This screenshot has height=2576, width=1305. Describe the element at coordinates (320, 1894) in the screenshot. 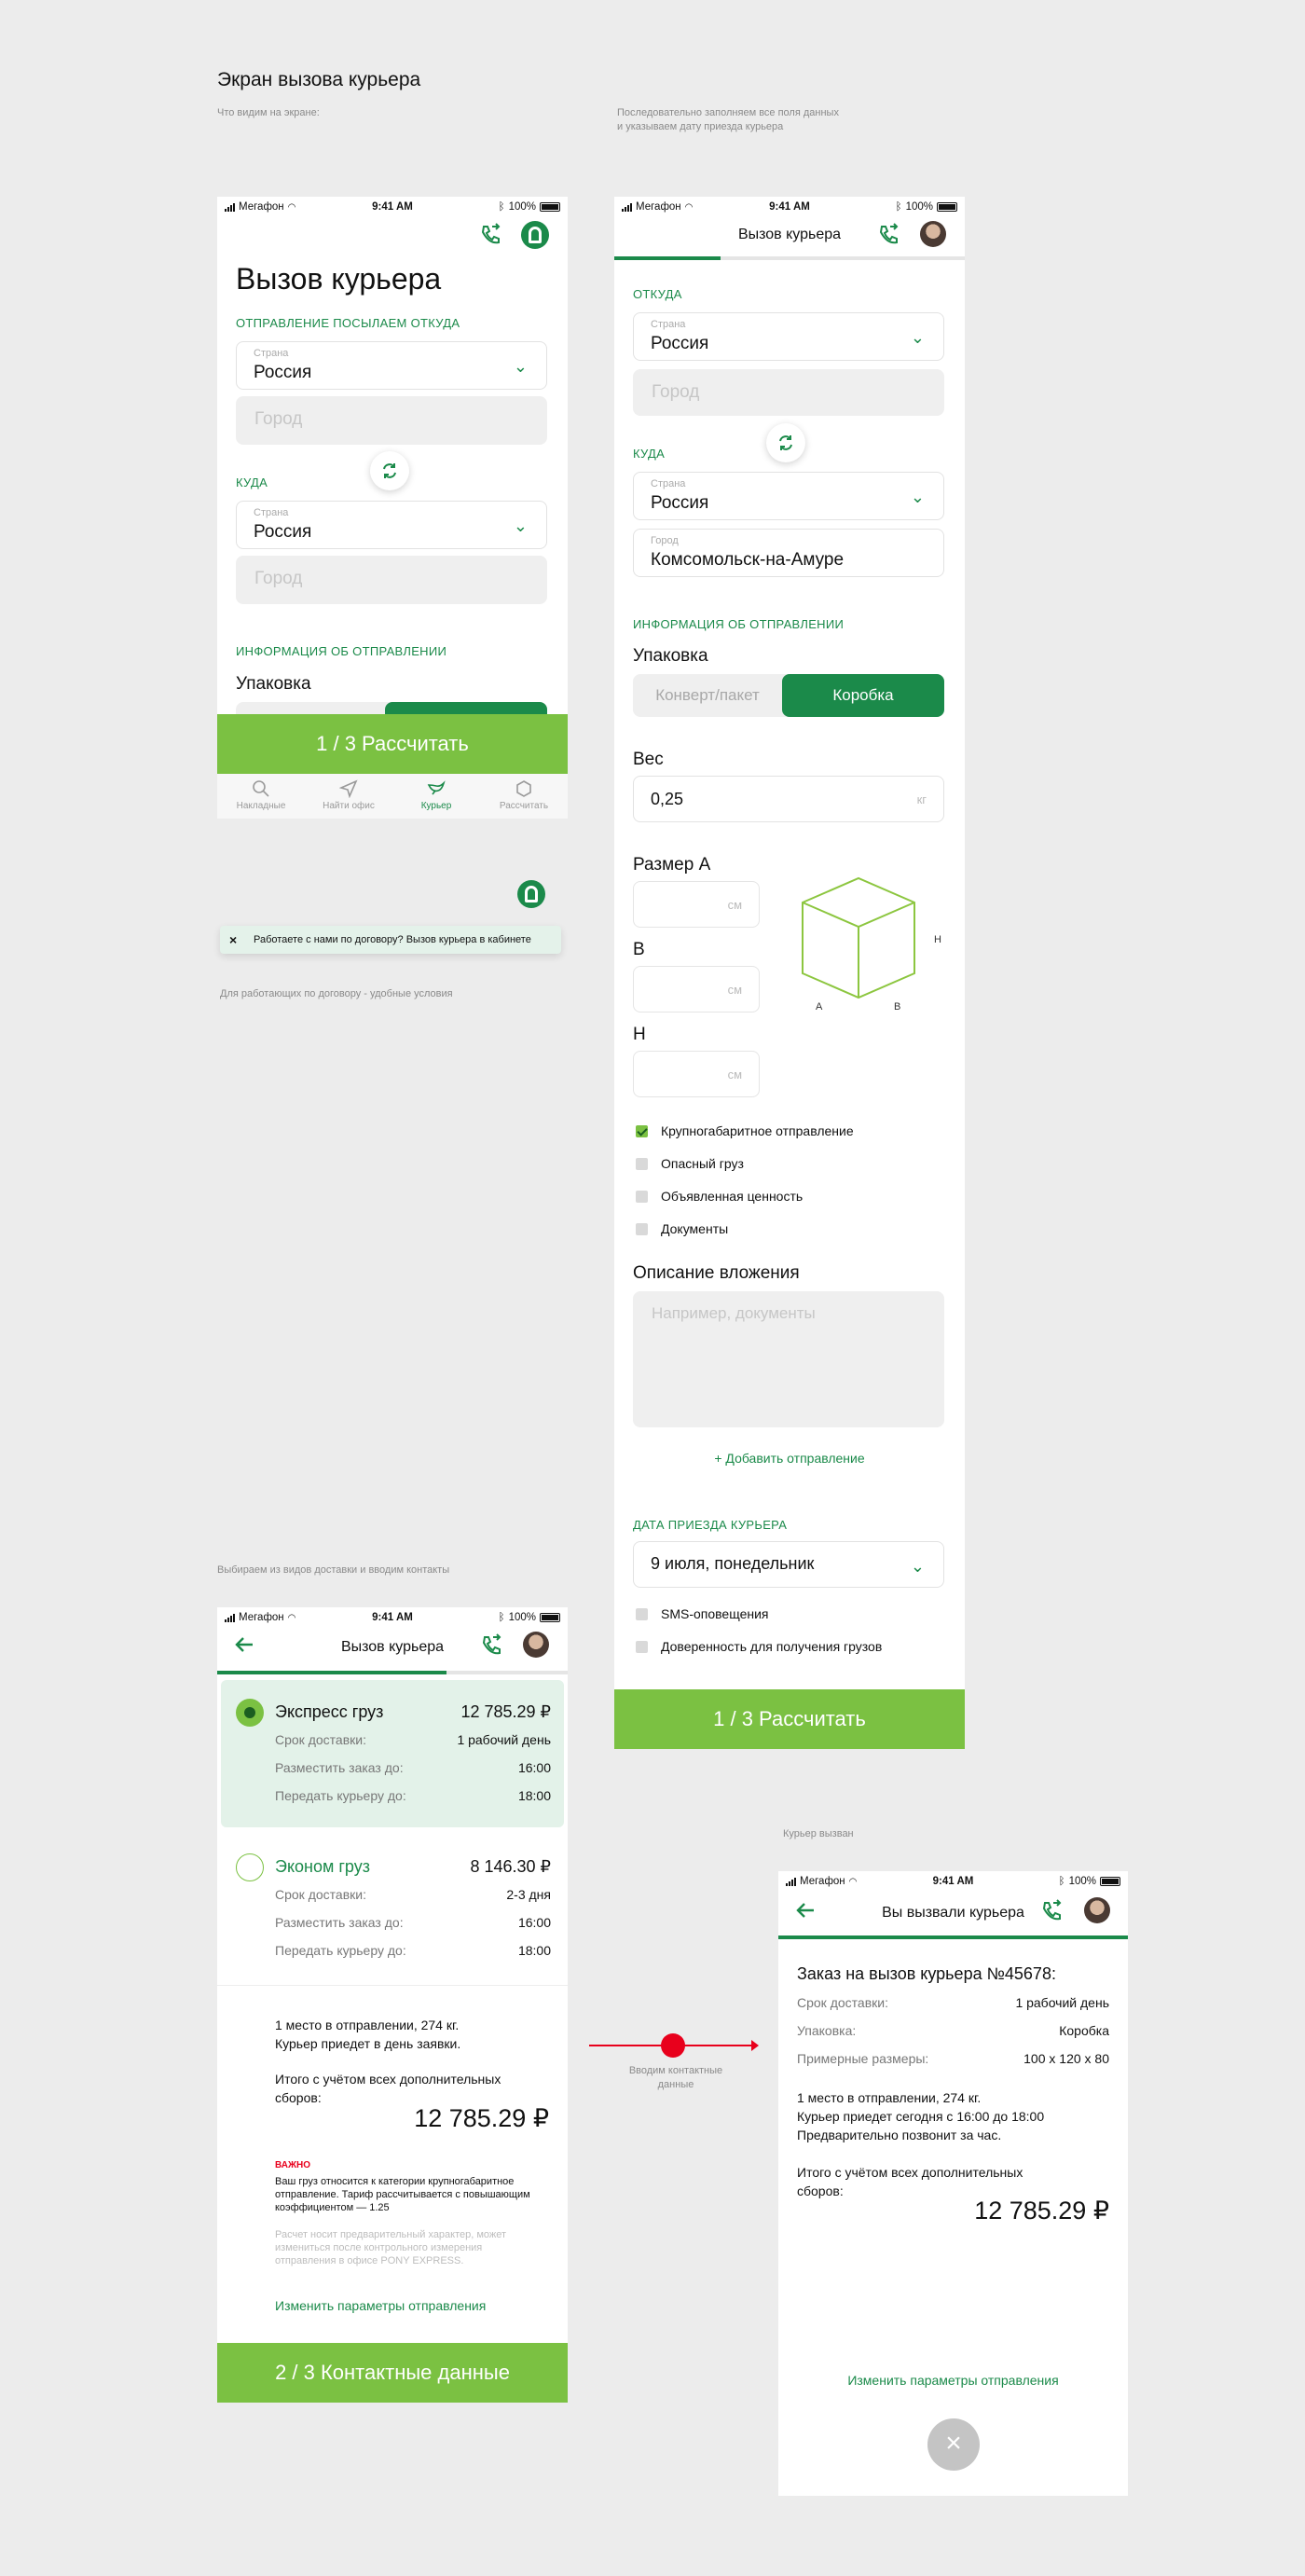

I see `row-key: Срок доставки:` at that location.